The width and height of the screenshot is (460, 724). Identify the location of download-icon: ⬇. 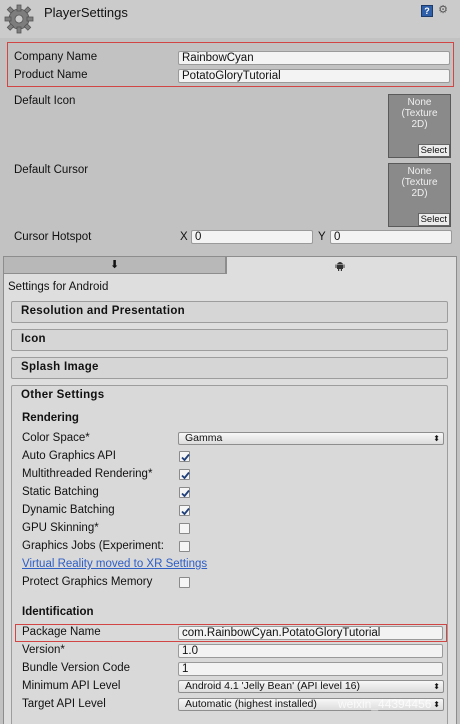
(115, 265).